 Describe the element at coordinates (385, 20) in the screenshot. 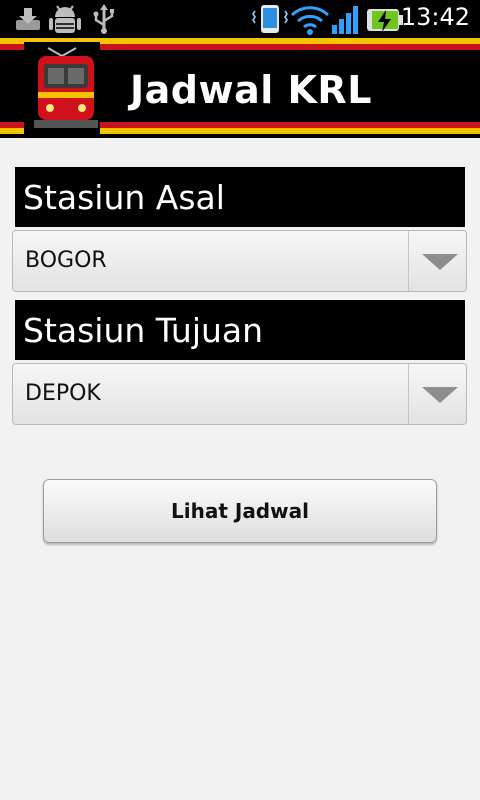

I see `battery-charging-icon` at that location.